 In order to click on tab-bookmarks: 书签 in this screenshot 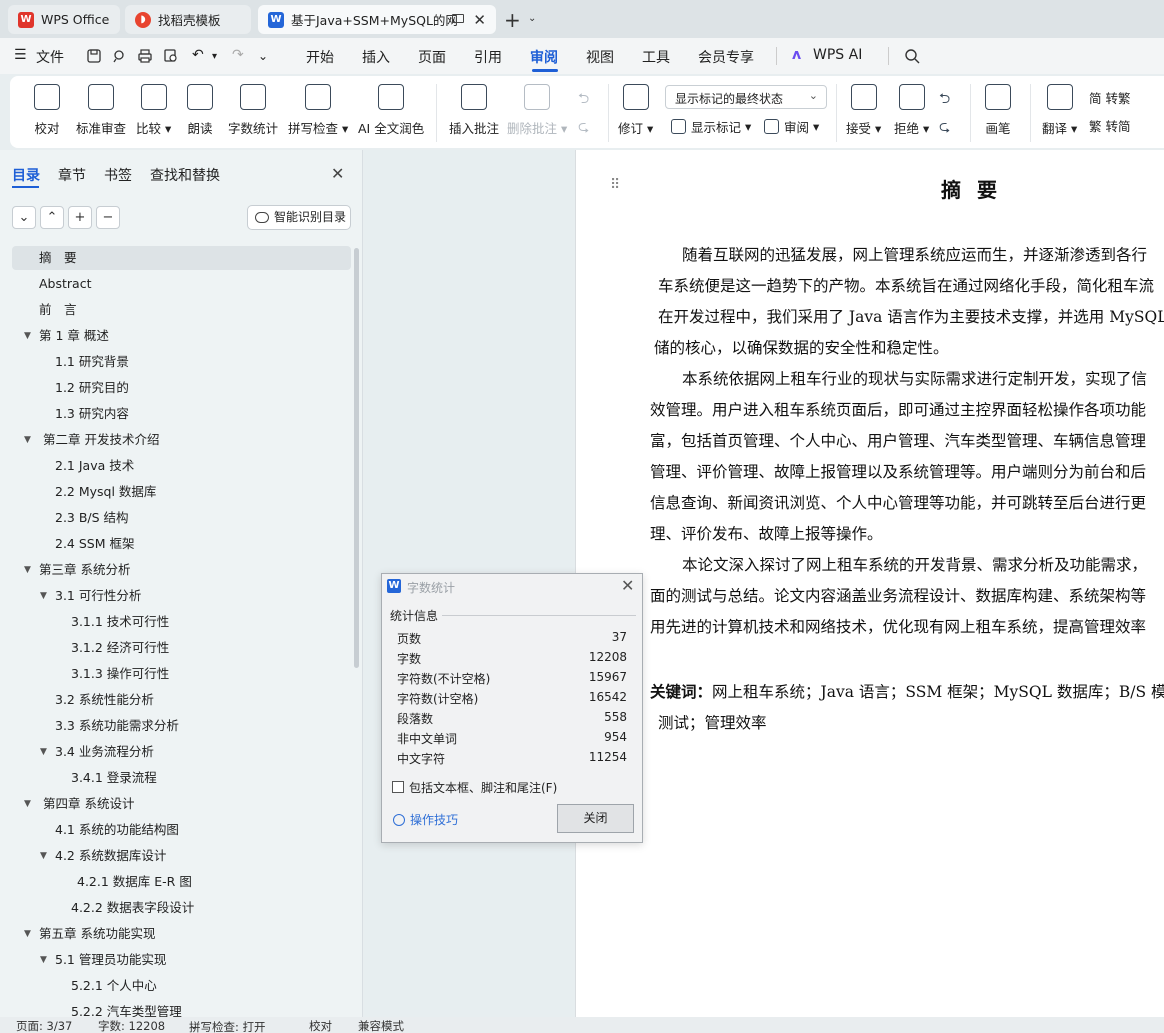, I will do `click(118, 175)`.